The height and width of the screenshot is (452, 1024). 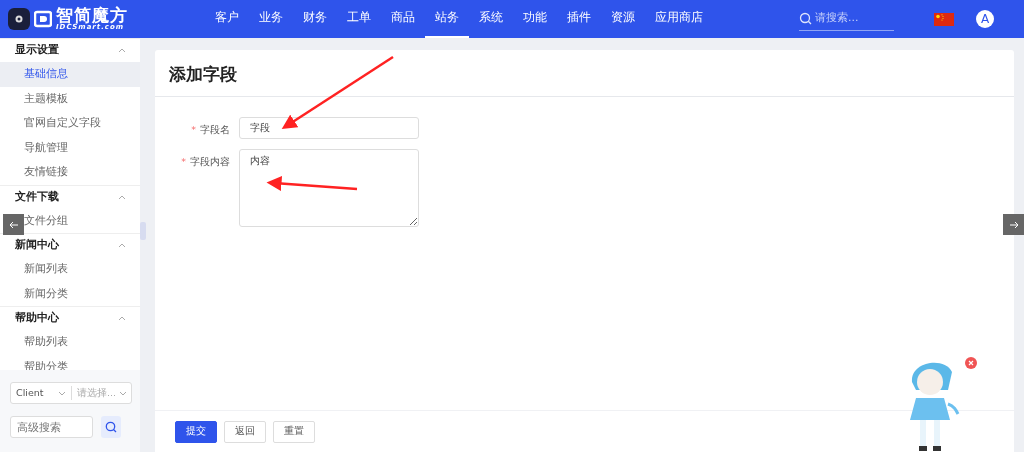 What do you see at coordinates (623, 19) in the screenshot?
I see `nav-menu-item: 资源` at bounding box center [623, 19].